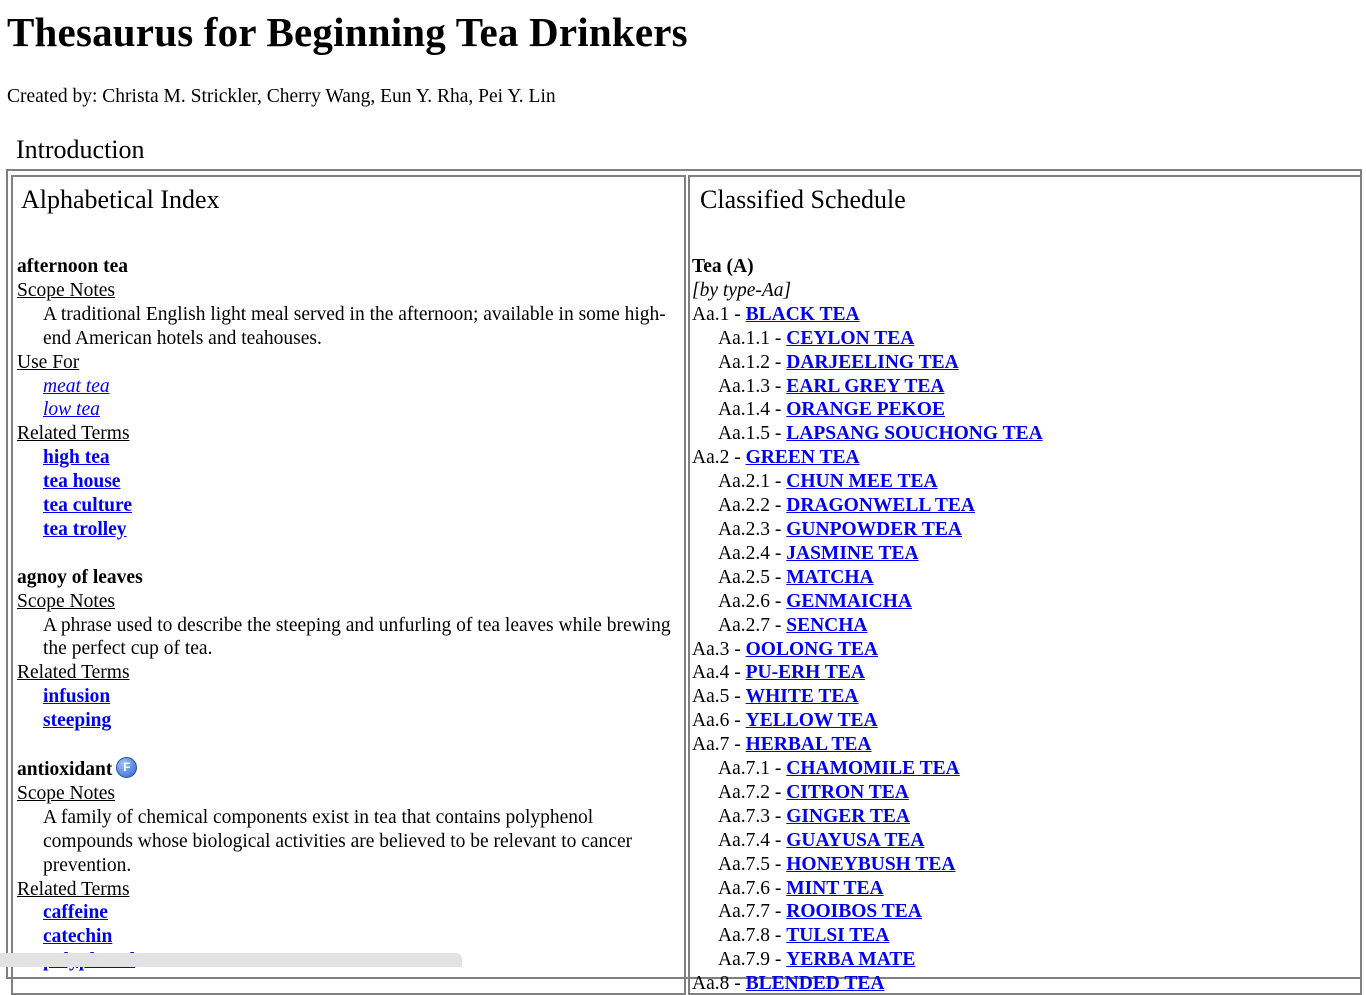  Describe the element at coordinates (719, 314) in the screenshot. I see `schedule-code: Aa.1 -` at that location.